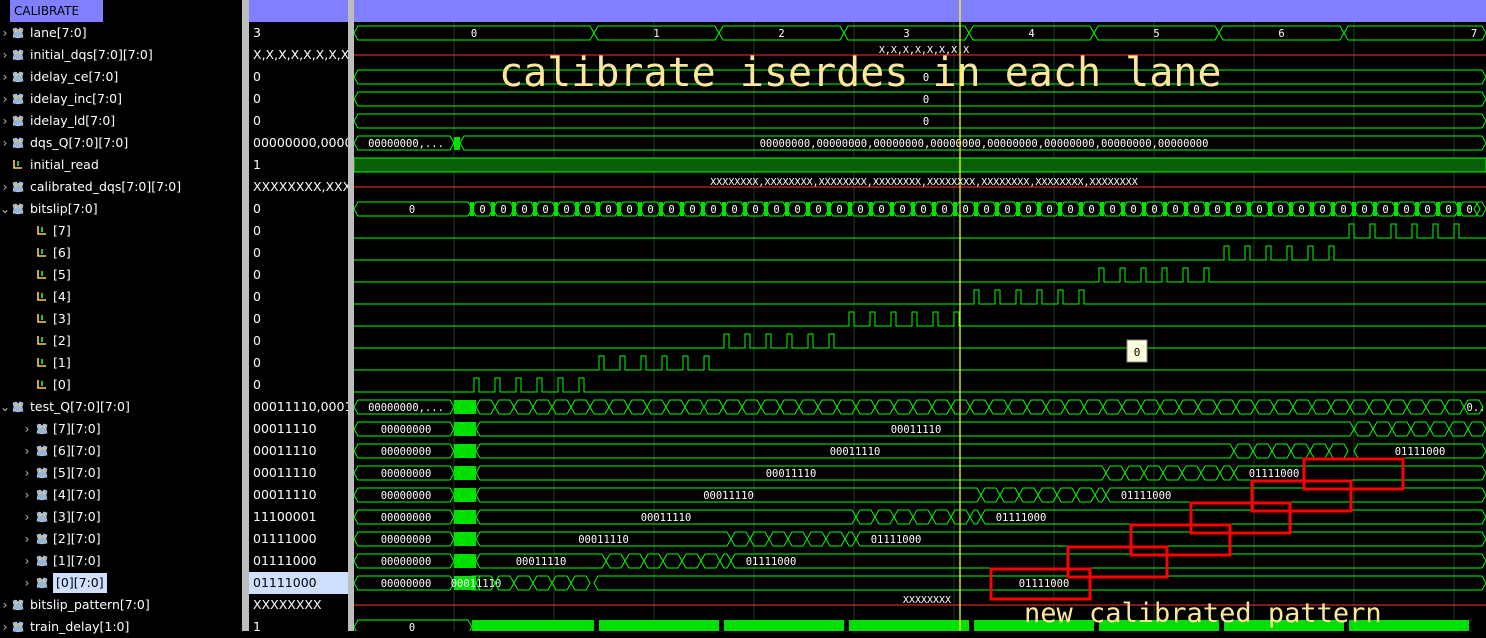 The image size is (1486, 638). What do you see at coordinates (80, 406) in the screenshot?
I see `signal-name: test_Q[7:0][7:0]` at bounding box center [80, 406].